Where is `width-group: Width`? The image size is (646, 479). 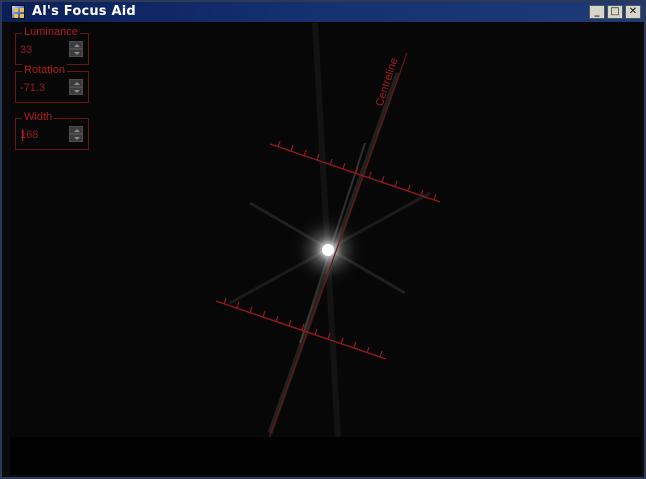
width-group: Width is located at coordinates (52, 130).